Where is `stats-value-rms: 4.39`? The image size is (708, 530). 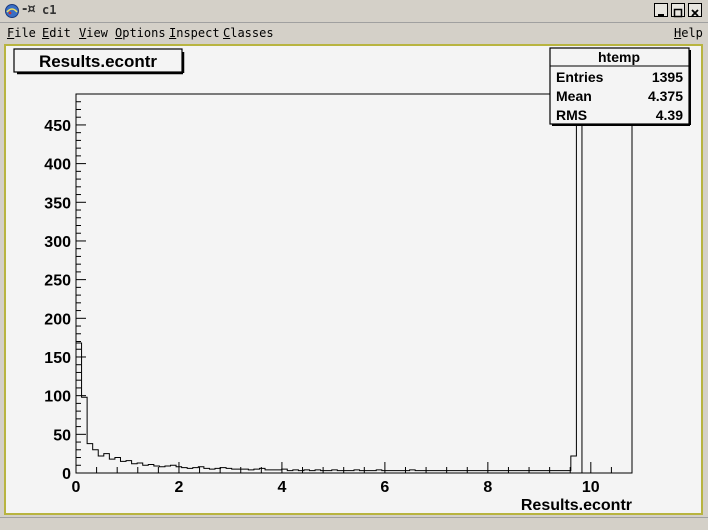
stats-value-rms: 4.39 is located at coordinates (669, 115).